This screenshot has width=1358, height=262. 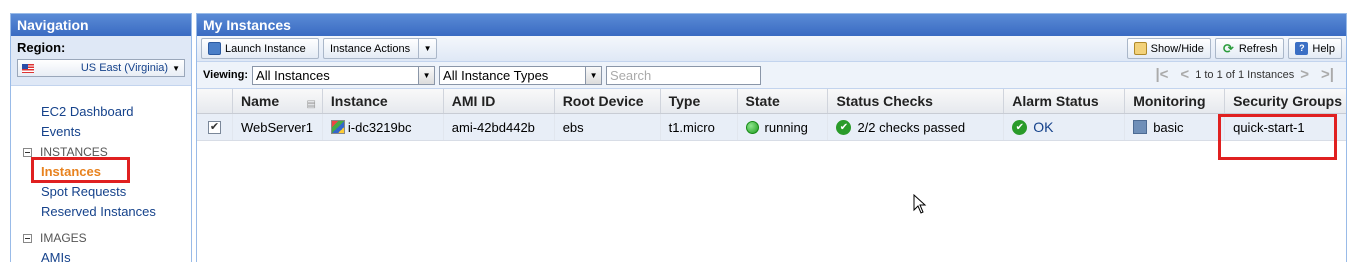 What do you see at coordinates (370, 48) in the screenshot?
I see `instance-actions-label: Instance Actions` at bounding box center [370, 48].